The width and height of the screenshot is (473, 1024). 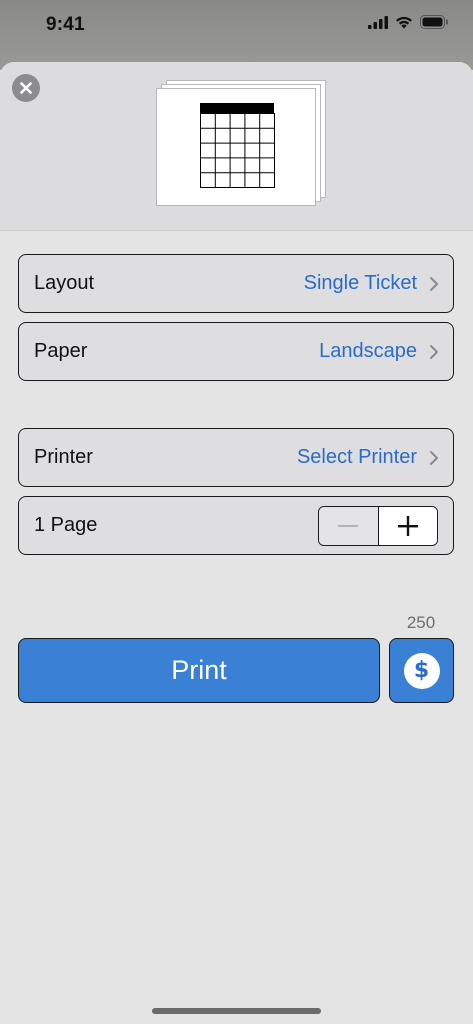 I want to click on preview-front-sheet, so click(x=236, y=147).